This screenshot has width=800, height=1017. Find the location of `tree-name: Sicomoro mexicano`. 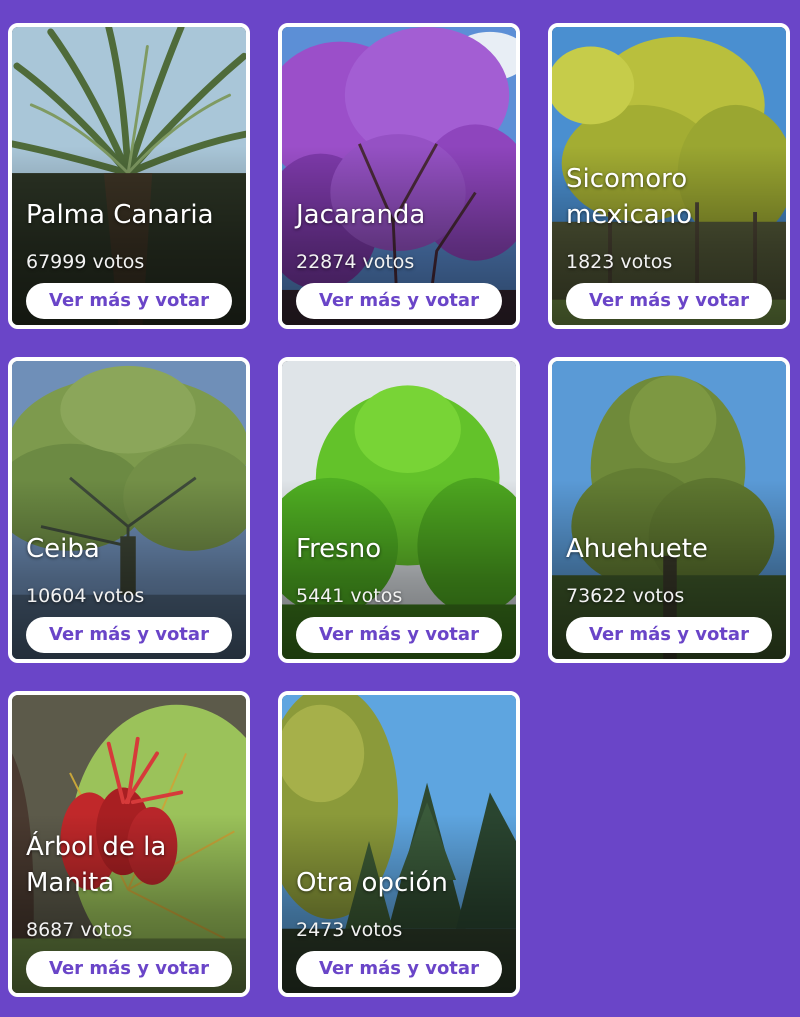

tree-name: Sicomoro mexicano is located at coordinates (629, 197).